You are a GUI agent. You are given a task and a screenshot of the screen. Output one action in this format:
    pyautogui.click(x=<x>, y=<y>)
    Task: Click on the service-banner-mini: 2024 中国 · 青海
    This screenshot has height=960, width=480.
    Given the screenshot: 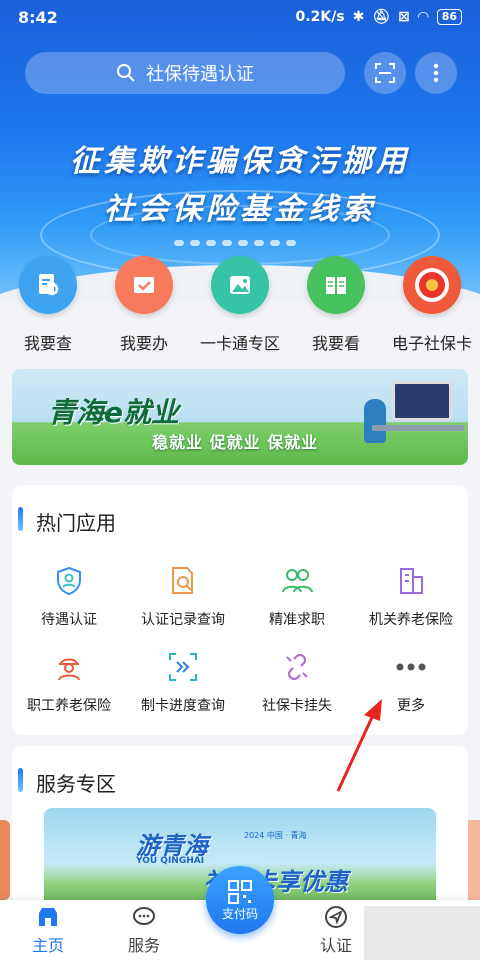 What is the action you would take?
    pyautogui.click(x=275, y=835)
    